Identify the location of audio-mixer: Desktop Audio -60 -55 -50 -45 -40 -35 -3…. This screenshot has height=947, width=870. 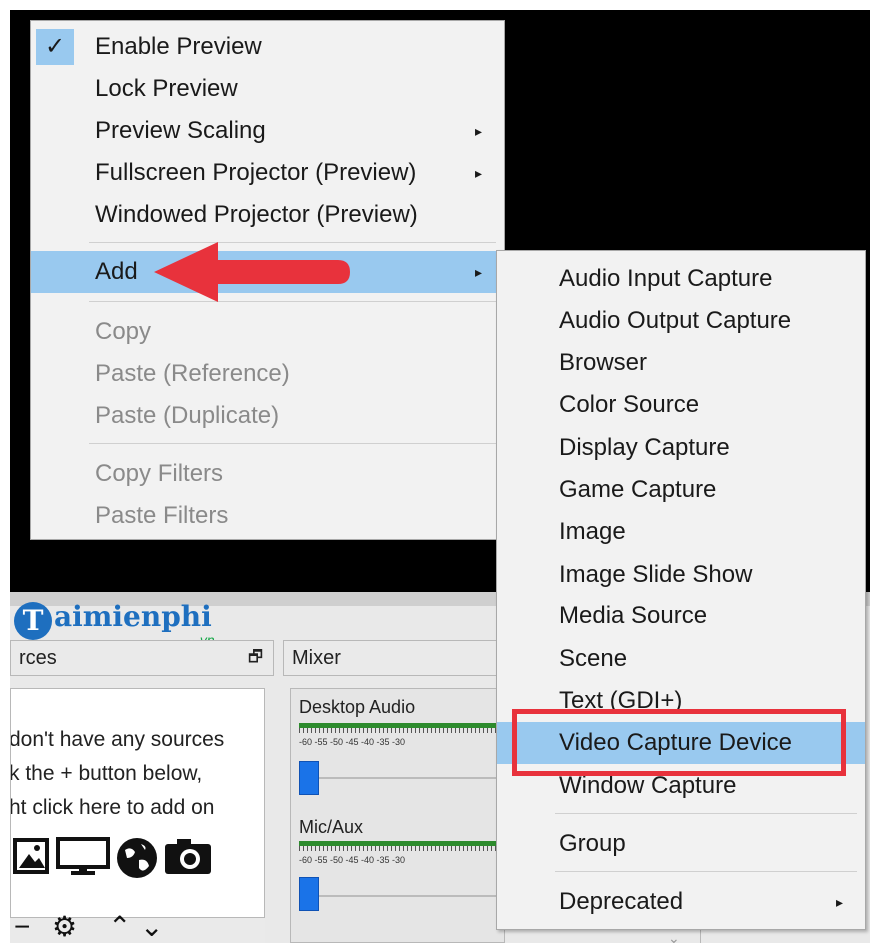
(397, 815).